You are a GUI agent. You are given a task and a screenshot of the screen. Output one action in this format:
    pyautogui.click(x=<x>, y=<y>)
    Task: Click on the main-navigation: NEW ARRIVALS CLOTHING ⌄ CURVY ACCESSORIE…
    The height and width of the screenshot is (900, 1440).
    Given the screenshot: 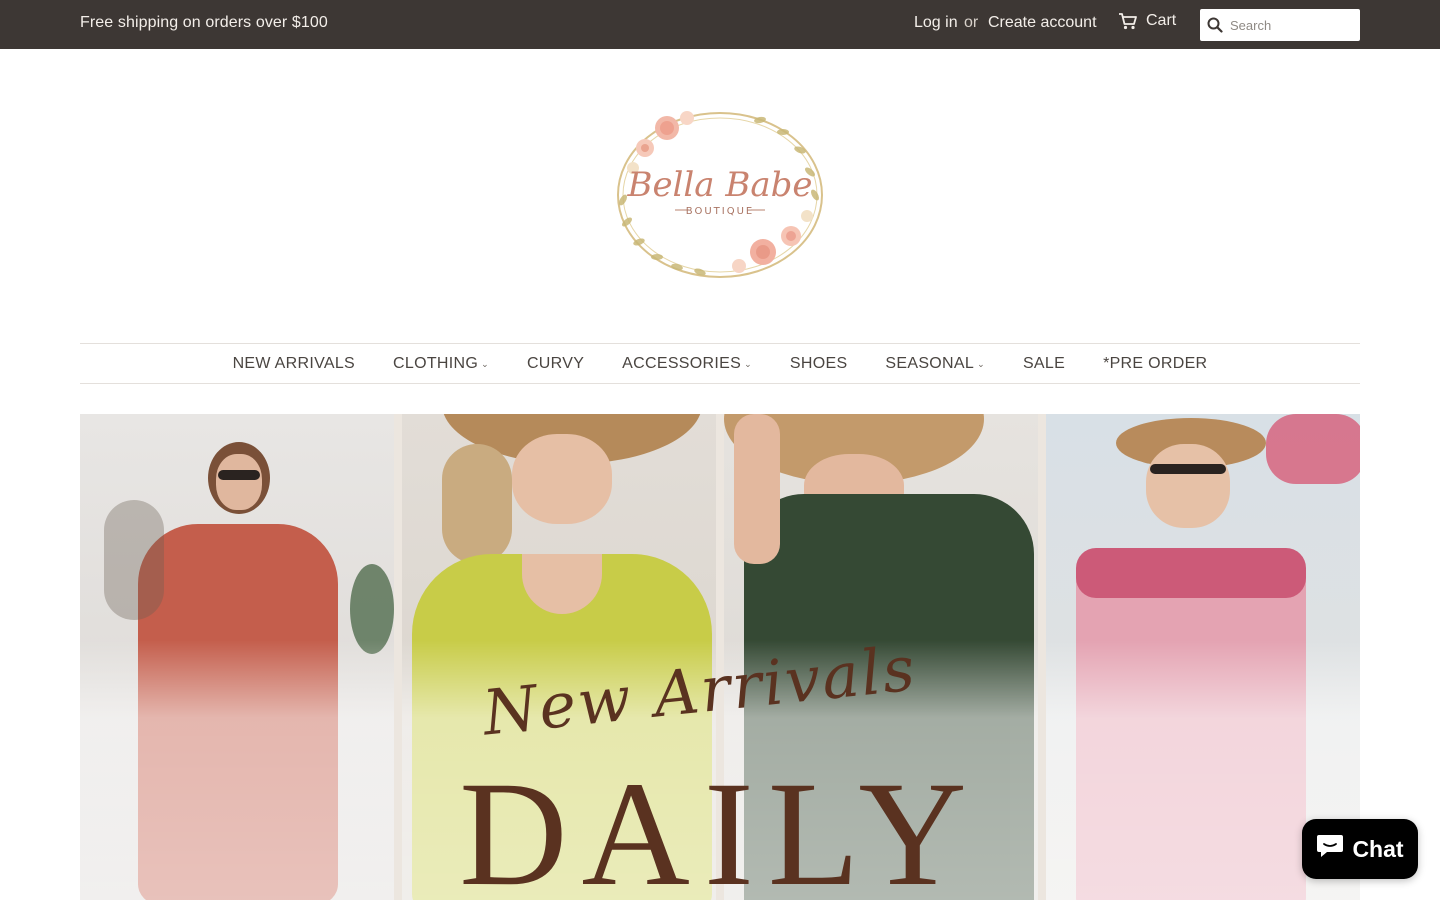 What is the action you would take?
    pyautogui.click(x=720, y=363)
    